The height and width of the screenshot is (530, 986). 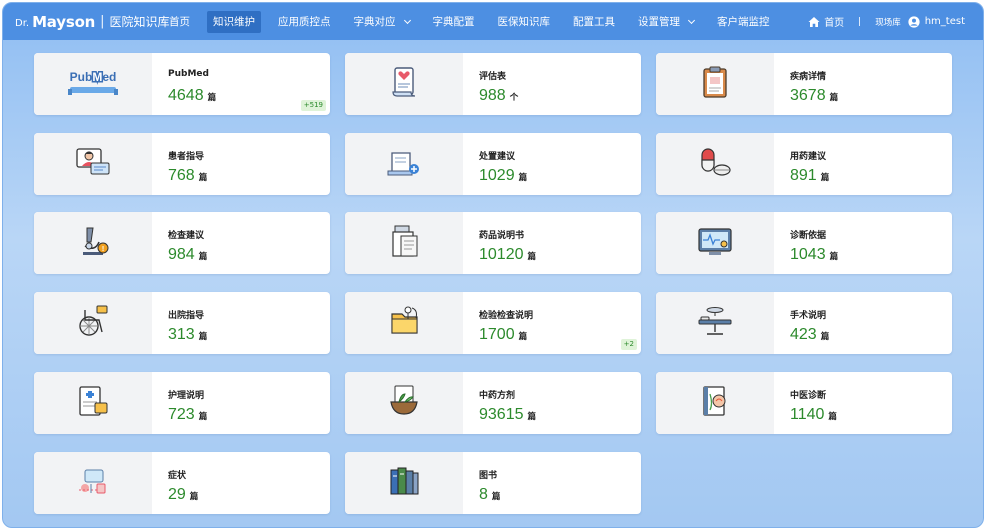 What do you see at coordinates (93, 483) in the screenshot?
I see `symptom-icon` at bounding box center [93, 483].